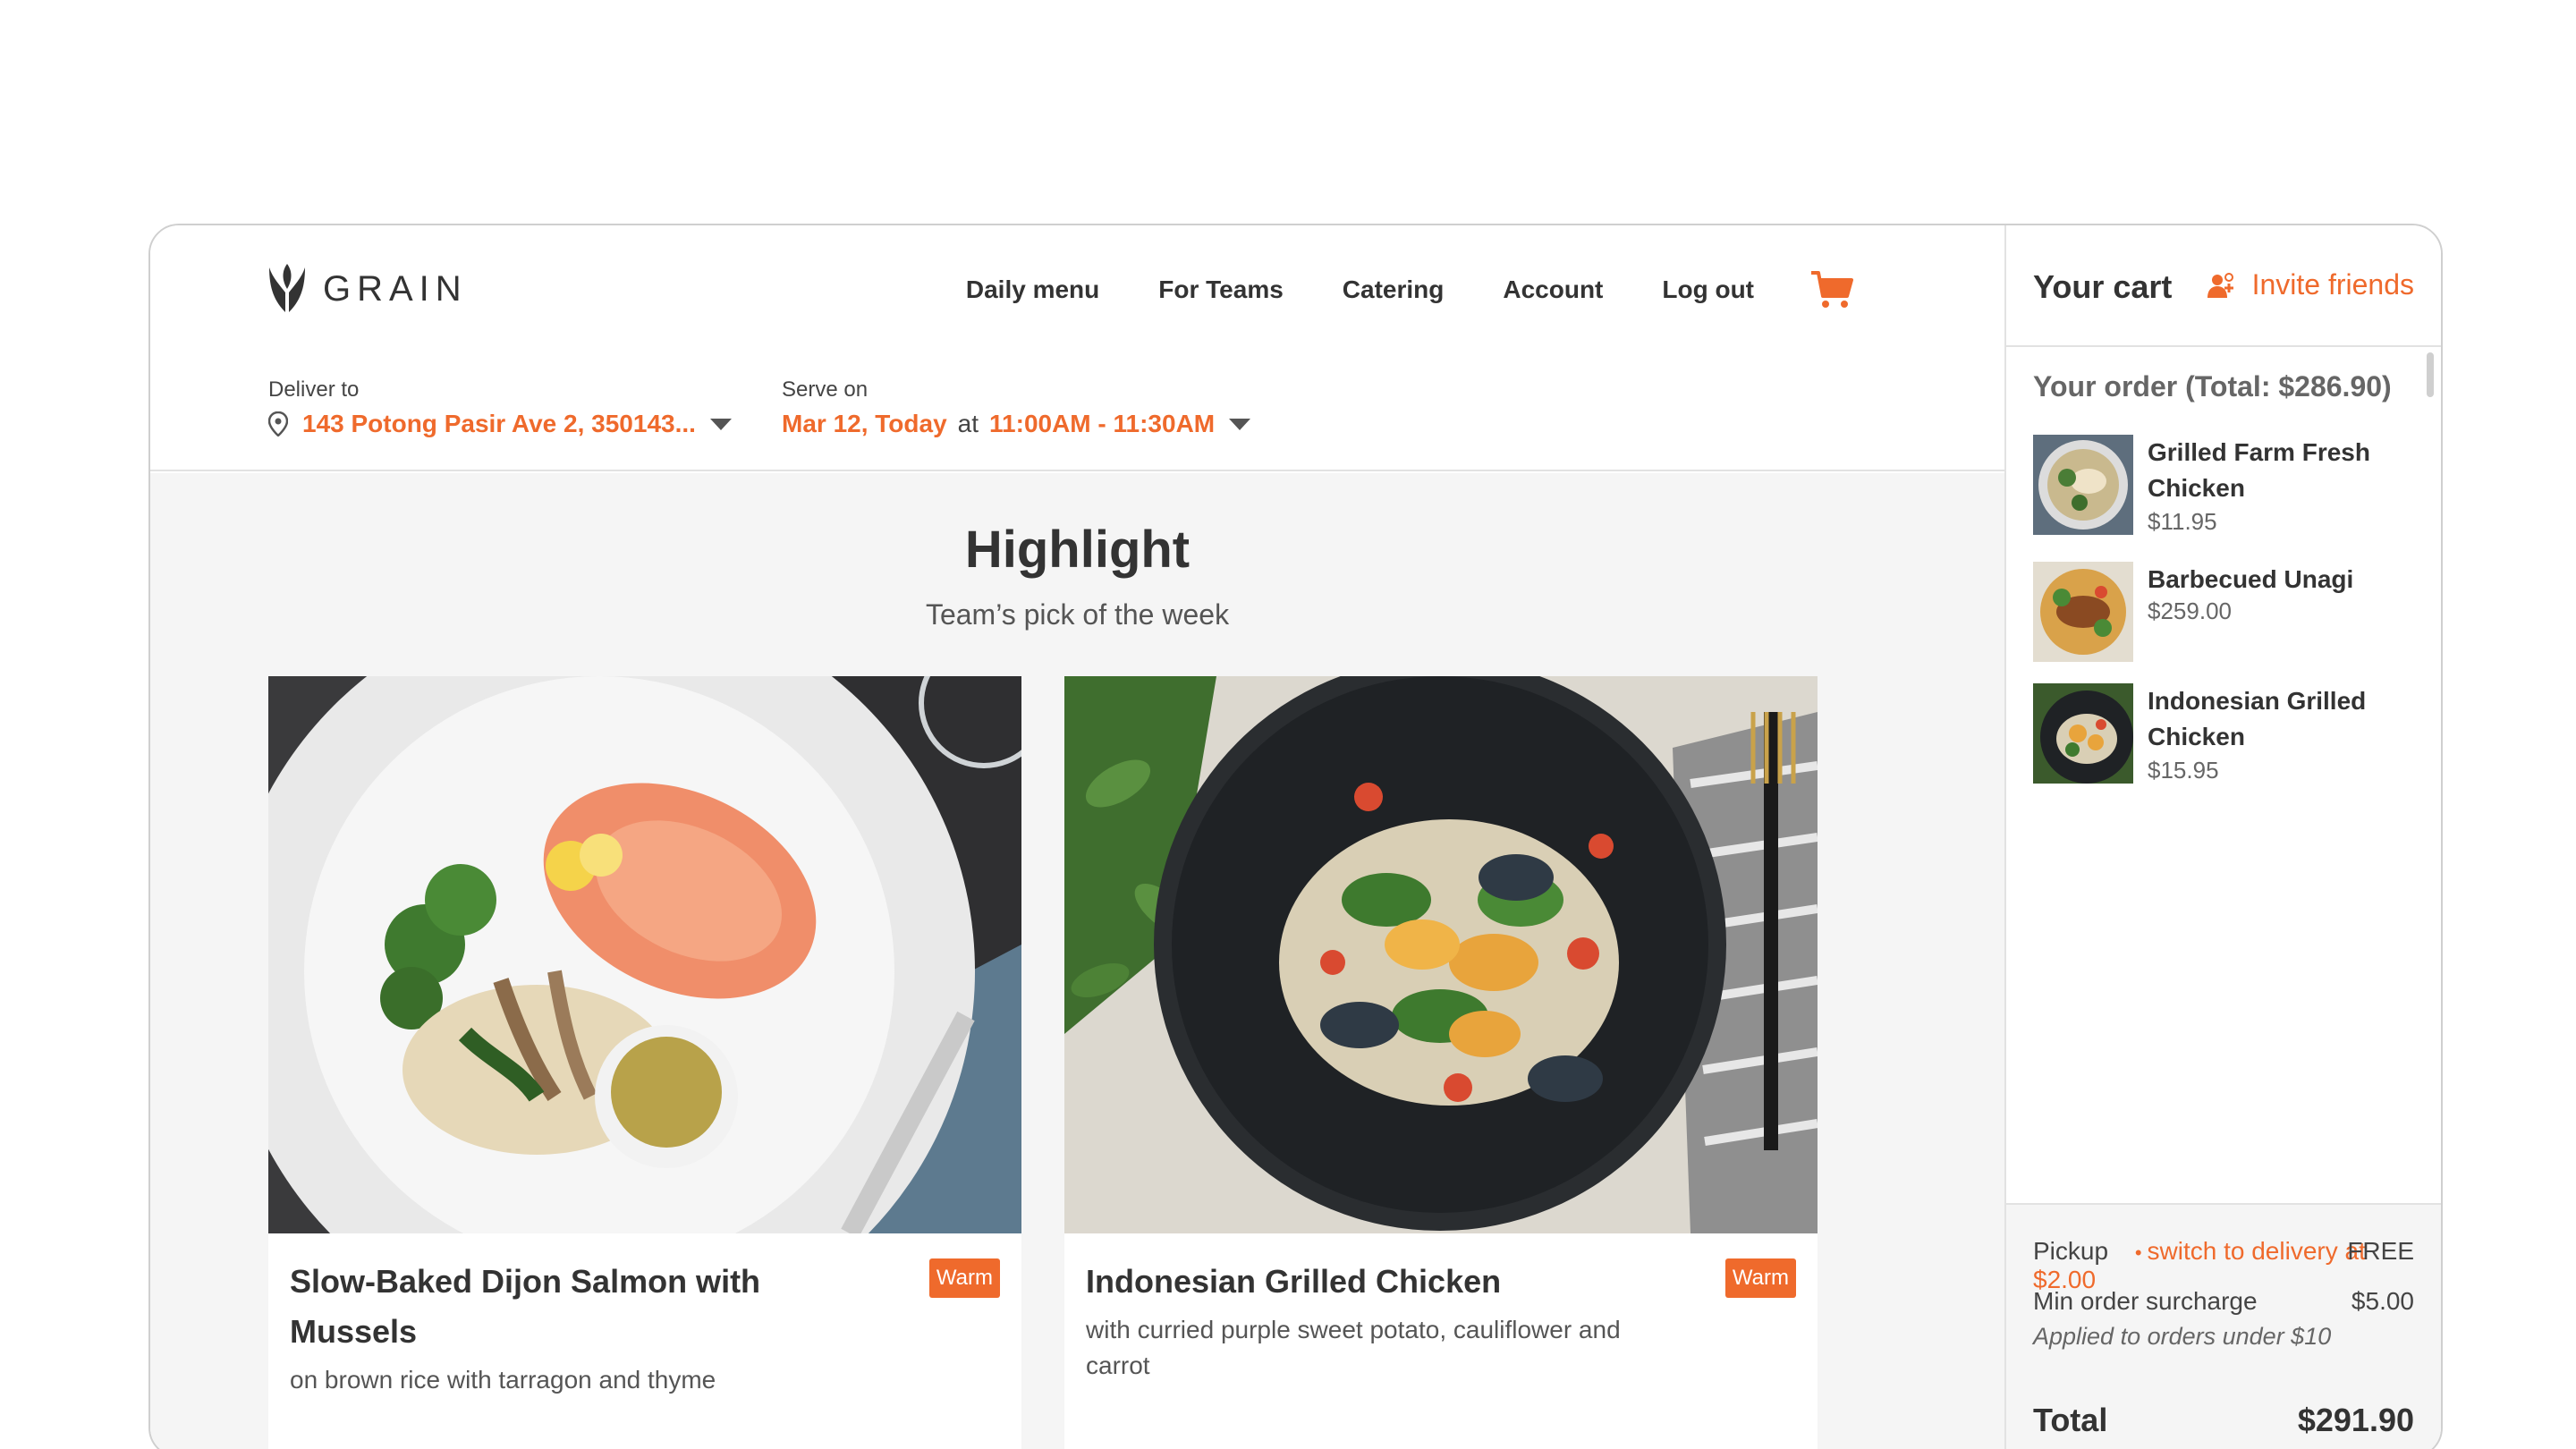 This screenshot has width=2576, height=1449. Describe the element at coordinates (525, 1306) in the screenshot. I see `meal-name: Slow-Baked Dijon Salmon with Mussels` at that location.